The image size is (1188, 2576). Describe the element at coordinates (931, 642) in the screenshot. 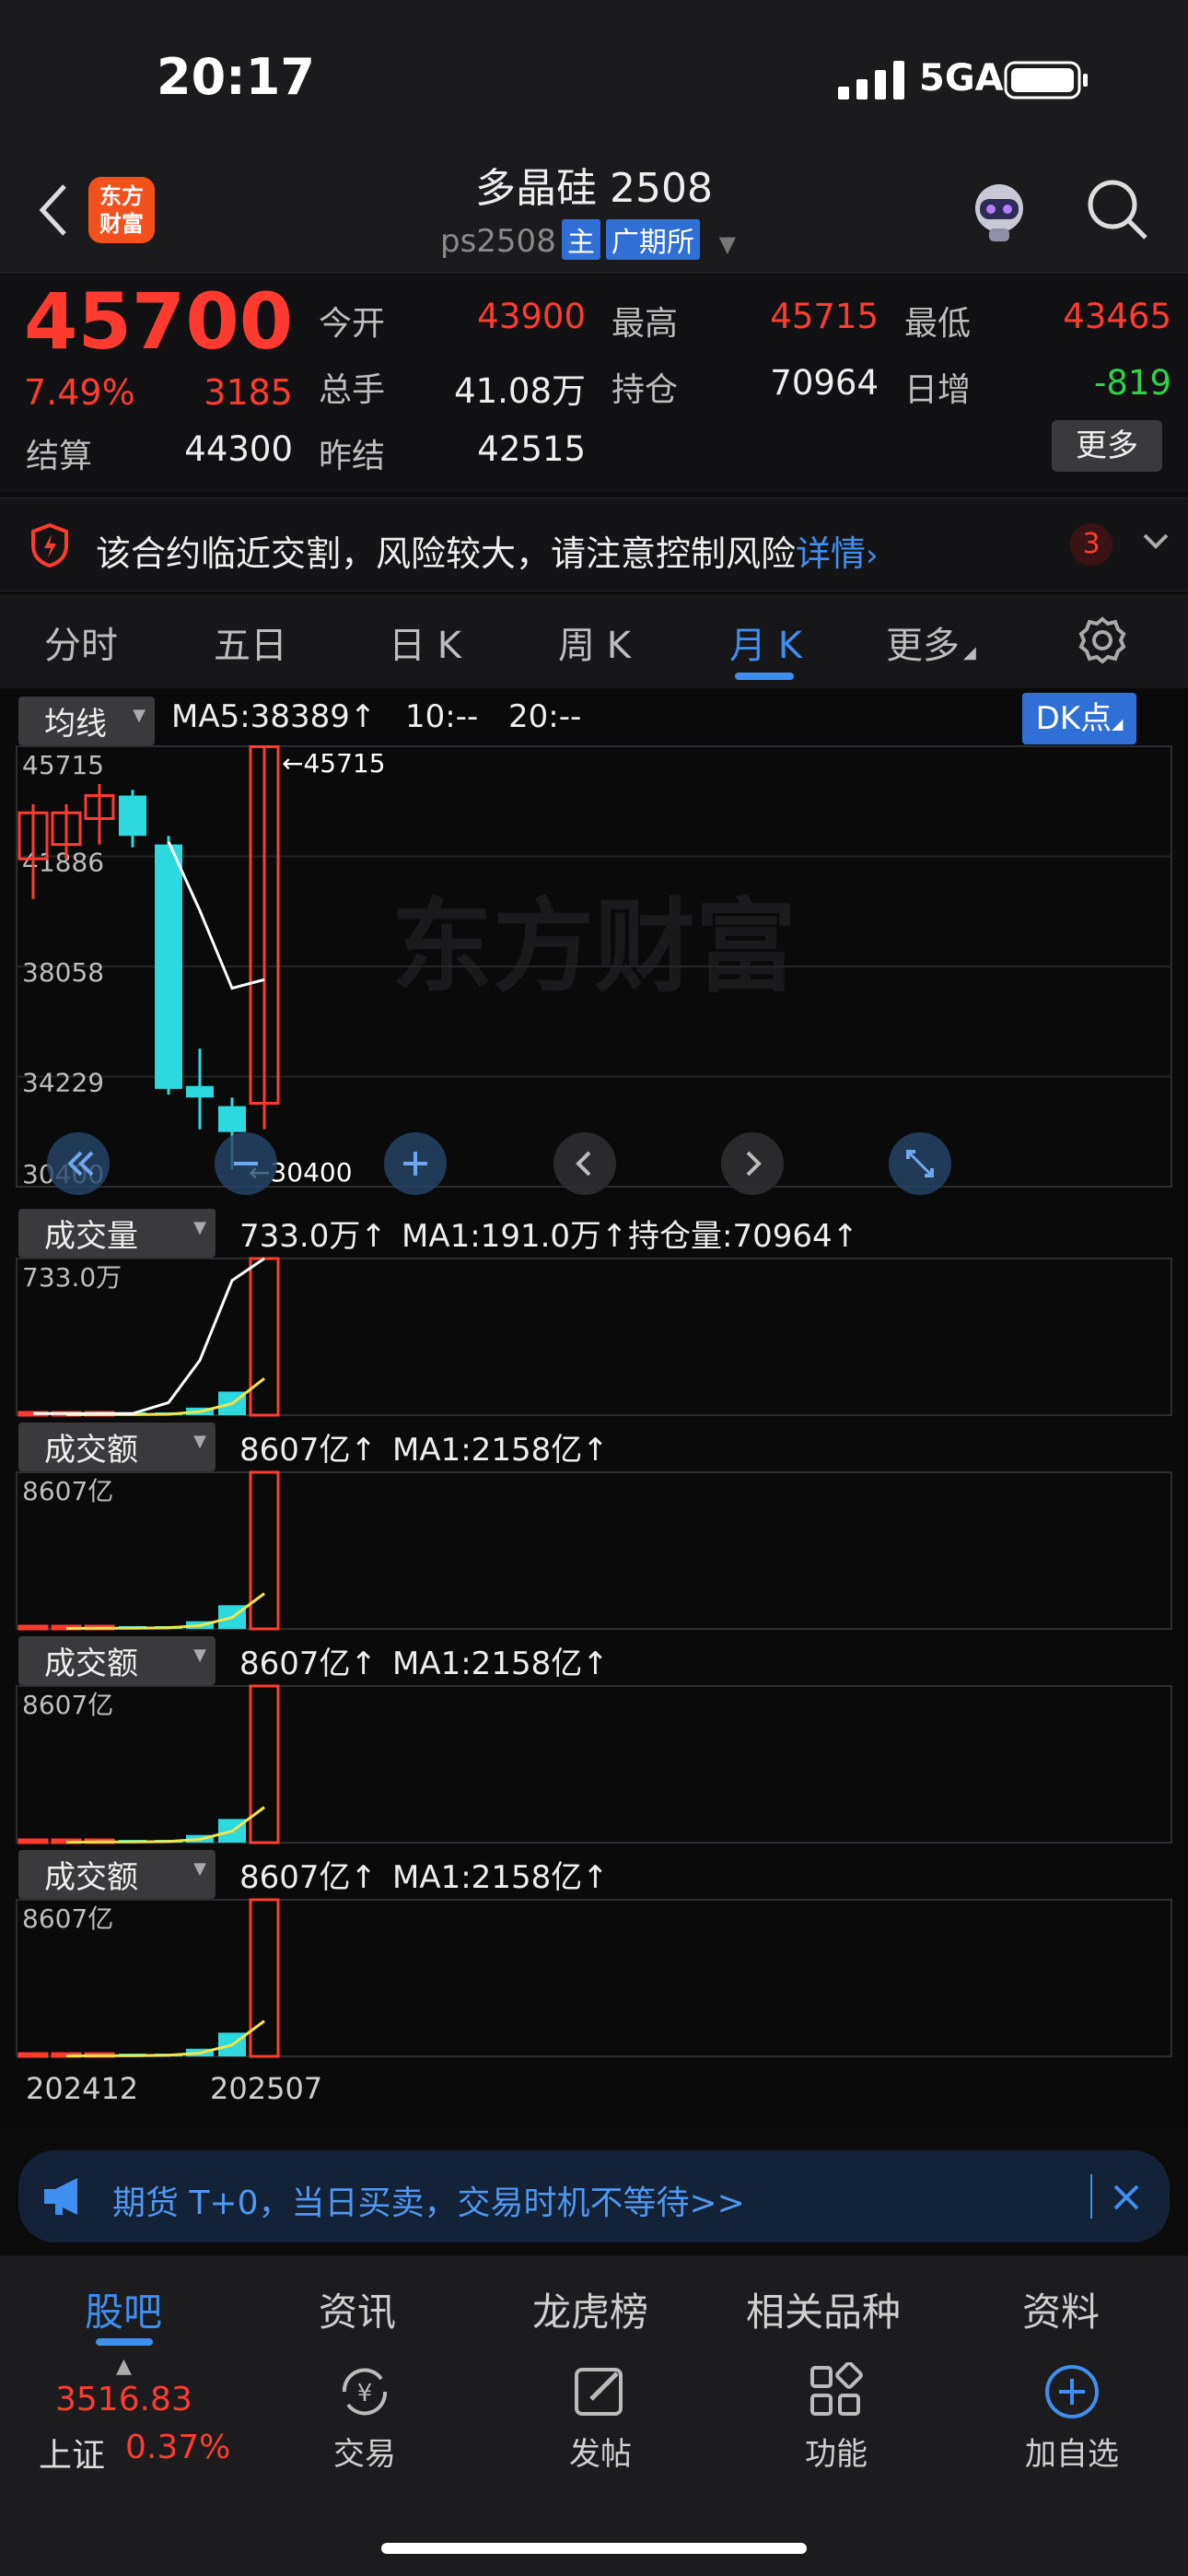

I see `tab-more: 更多 ◢` at that location.